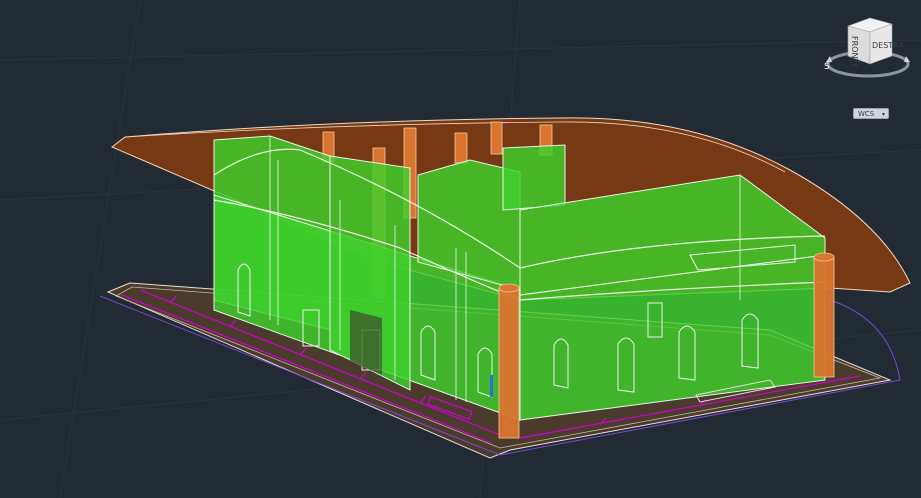 This screenshot has height=498, width=921. What do you see at coordinates (888, 45) in the screenshot?
I see `viewcube-right-label: DESTRA` at bounding box center [888, 45].